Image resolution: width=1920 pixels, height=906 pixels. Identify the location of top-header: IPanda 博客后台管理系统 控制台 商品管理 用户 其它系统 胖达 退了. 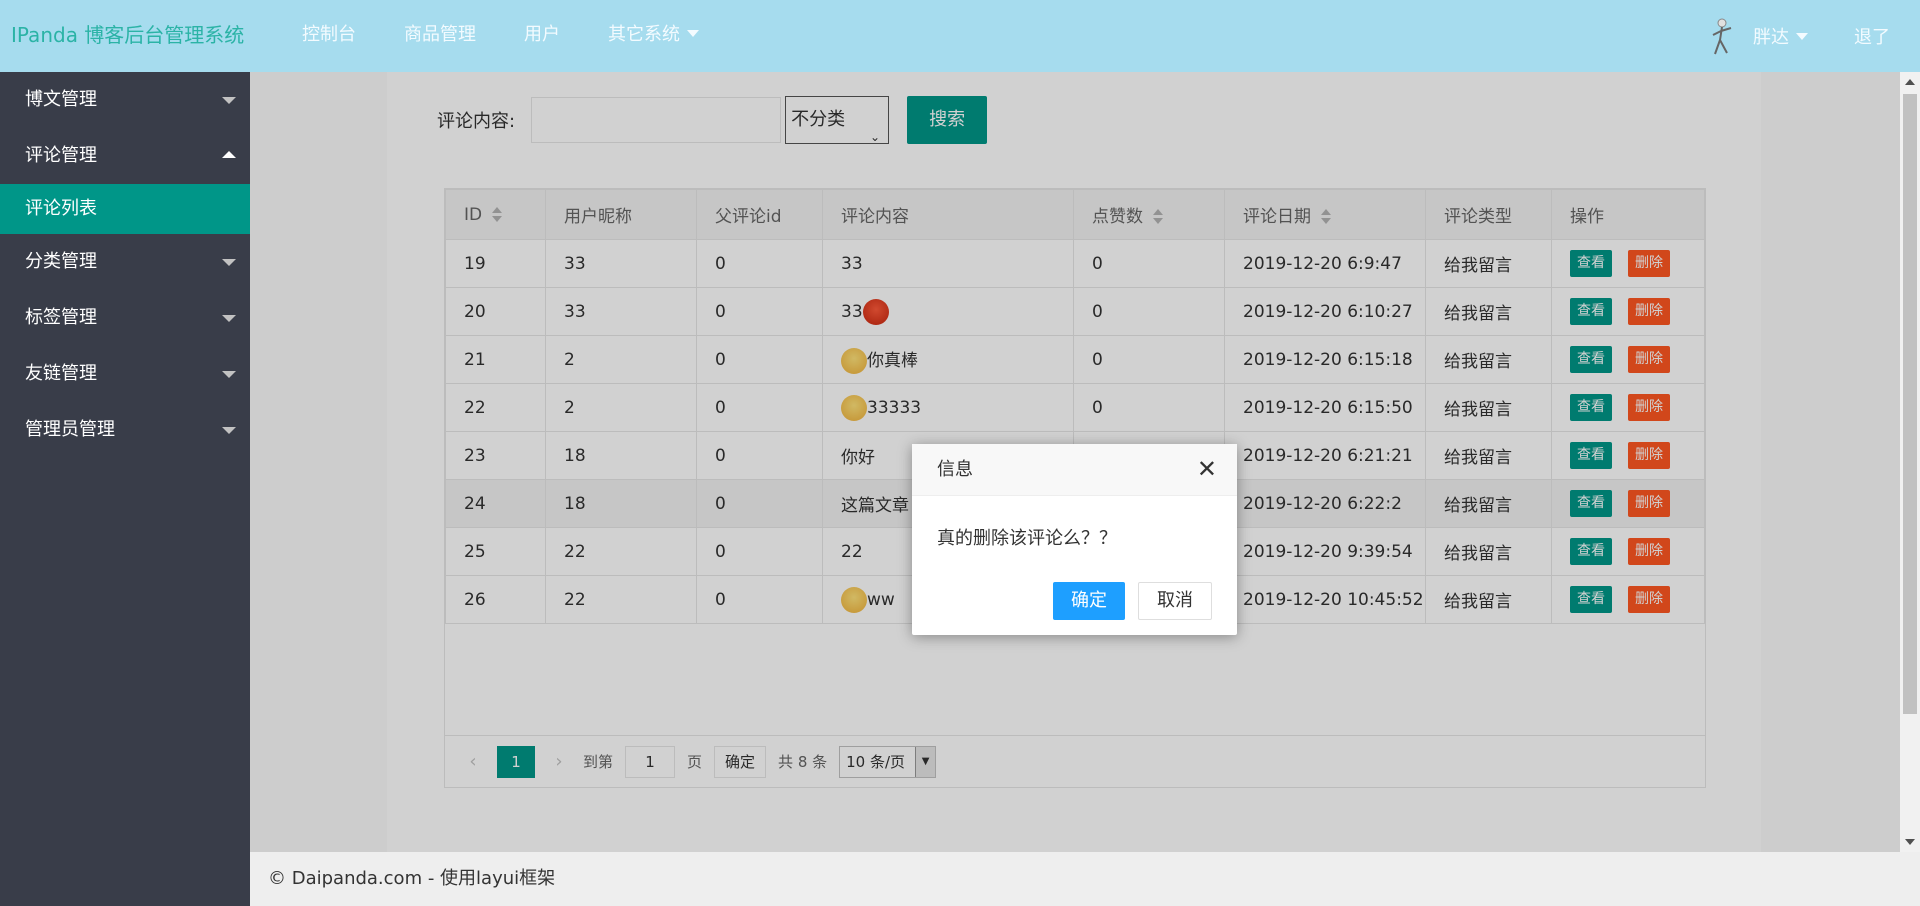
(960, 36).